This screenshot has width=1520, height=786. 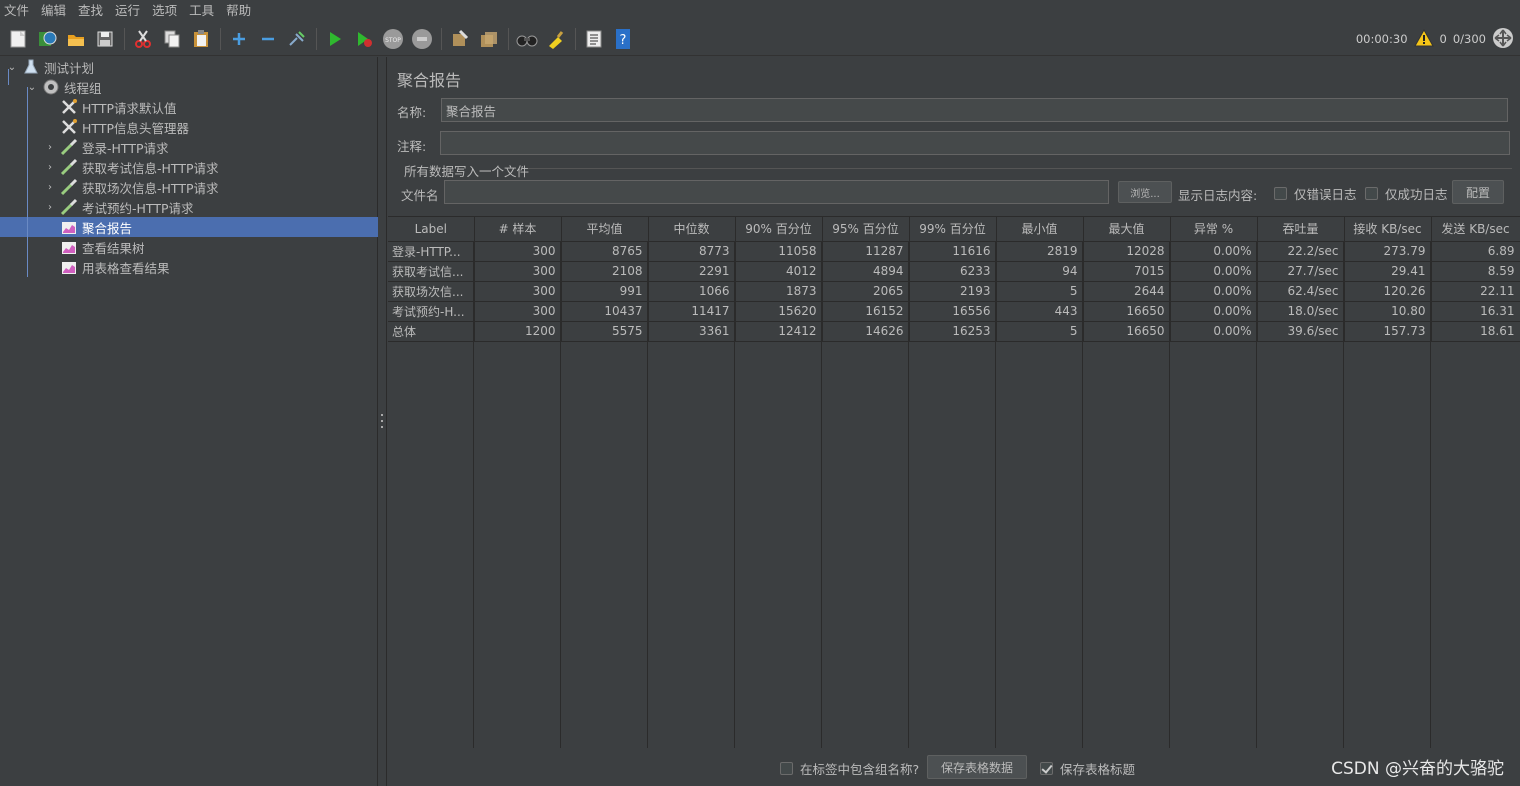 What do you see at coordinates (1388, 291) in the screenshot?
I see `table-cell: 120.26` at bounding box center [1388, 291].